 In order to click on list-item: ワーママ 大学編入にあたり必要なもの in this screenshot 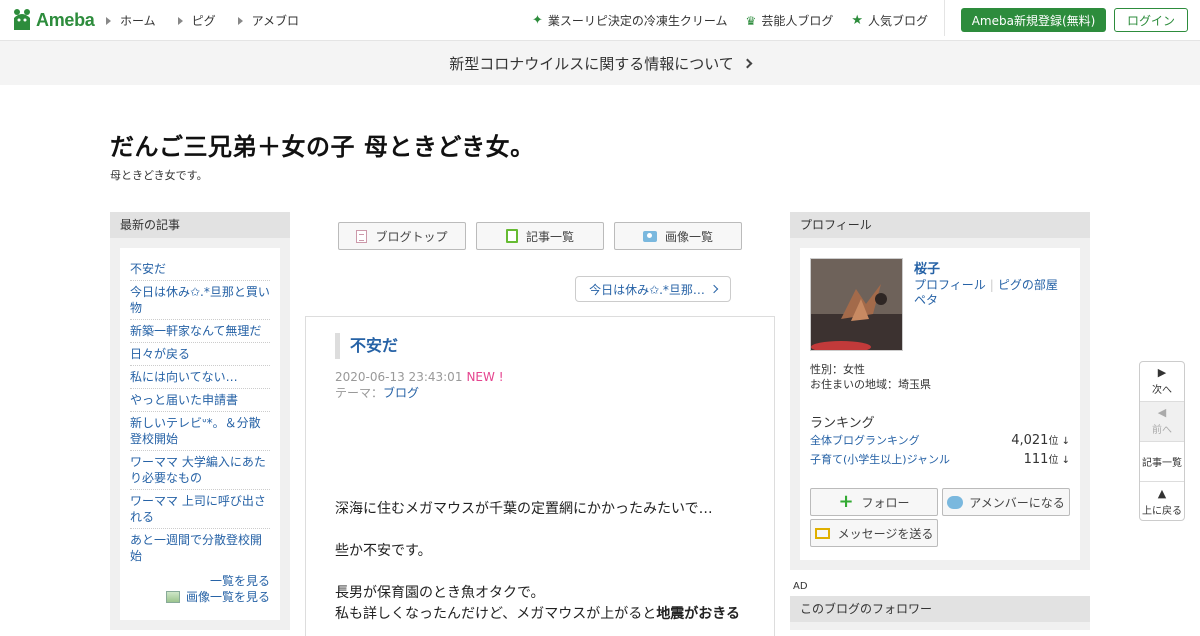, I will do `click(200, 470)`.